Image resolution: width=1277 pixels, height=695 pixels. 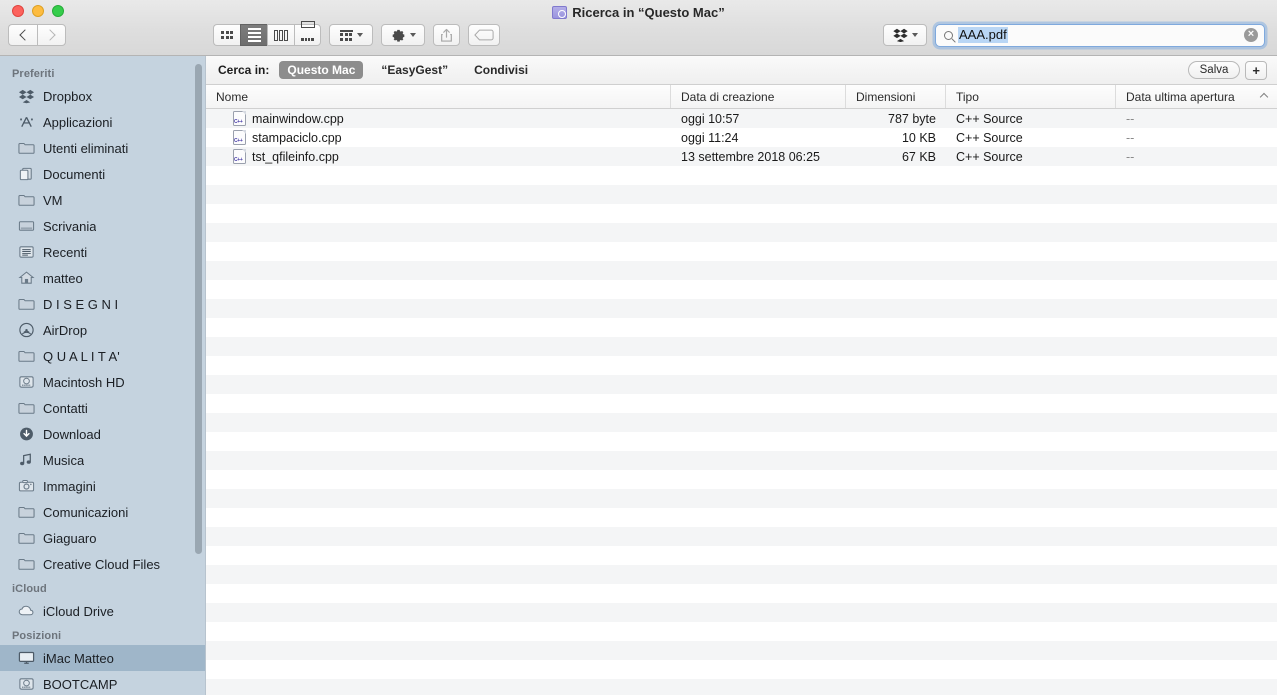 I want to click on back-button, so click(x=22, y=35).